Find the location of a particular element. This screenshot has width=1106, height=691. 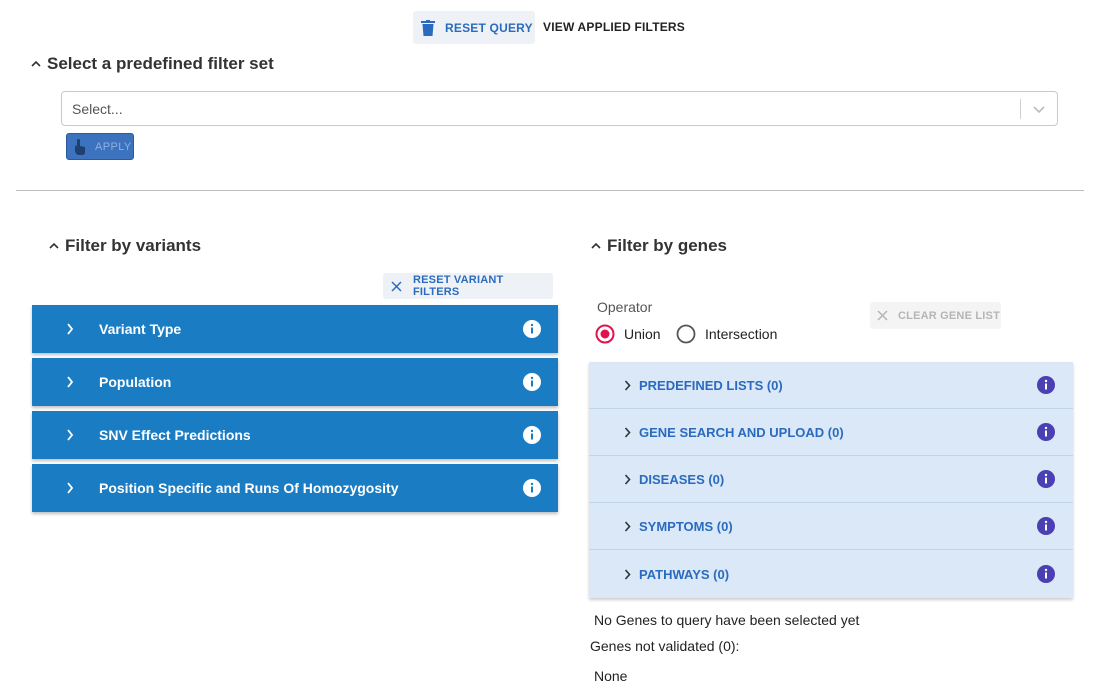

gene-filter-label: DISEASES (0) is located at coordinates (682, 479).